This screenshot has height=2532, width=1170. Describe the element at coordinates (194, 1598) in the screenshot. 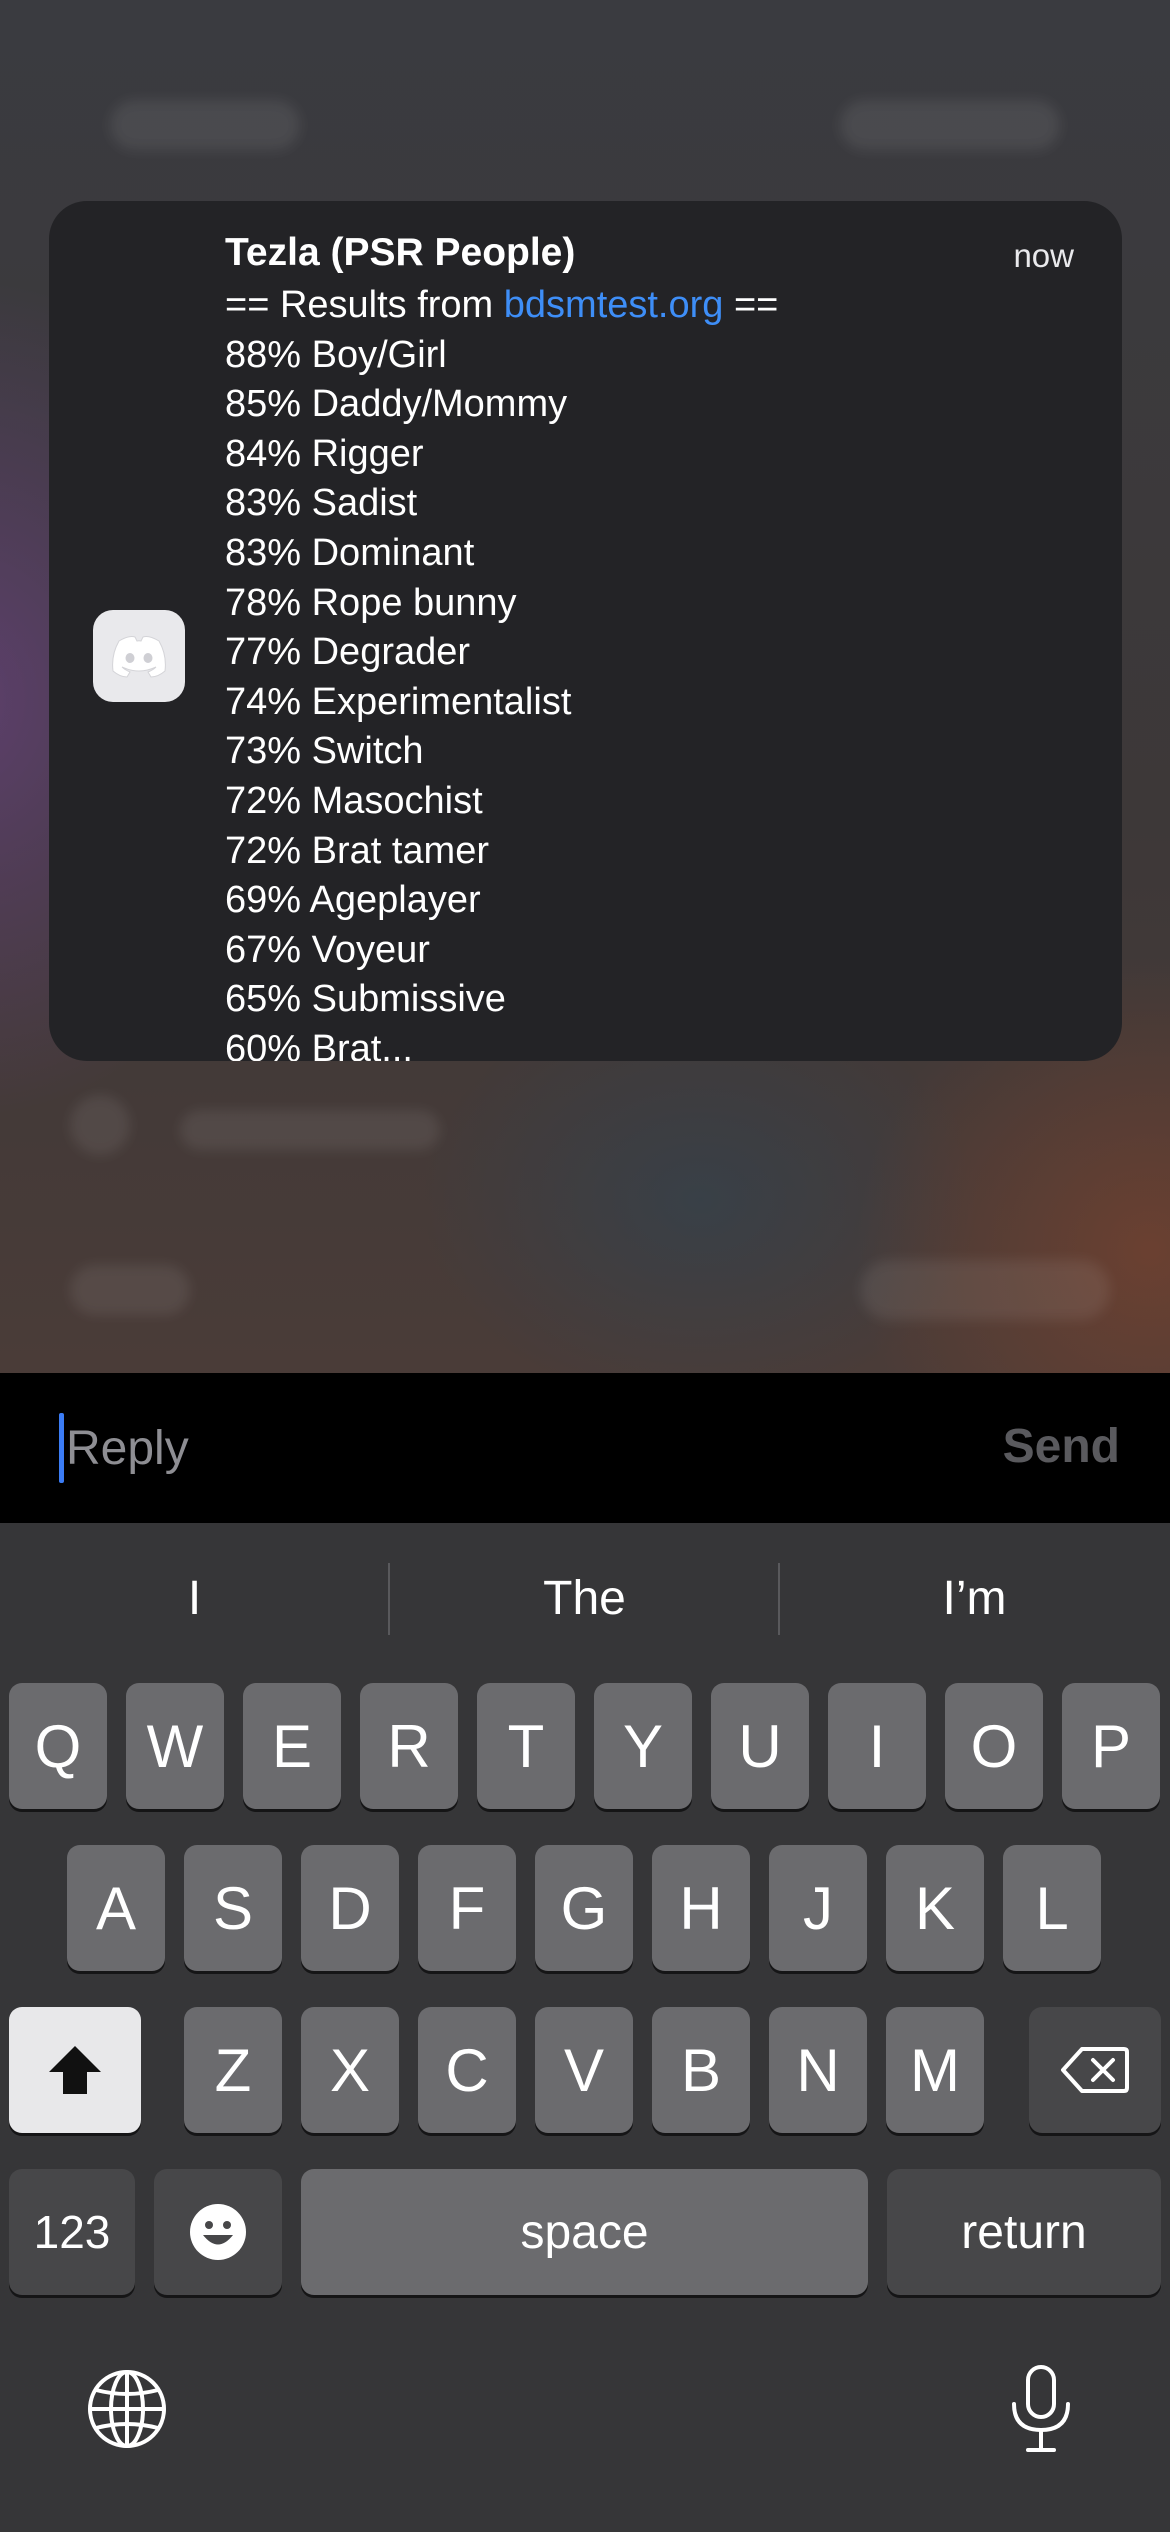

I see `suggestion-1: I` at that location.